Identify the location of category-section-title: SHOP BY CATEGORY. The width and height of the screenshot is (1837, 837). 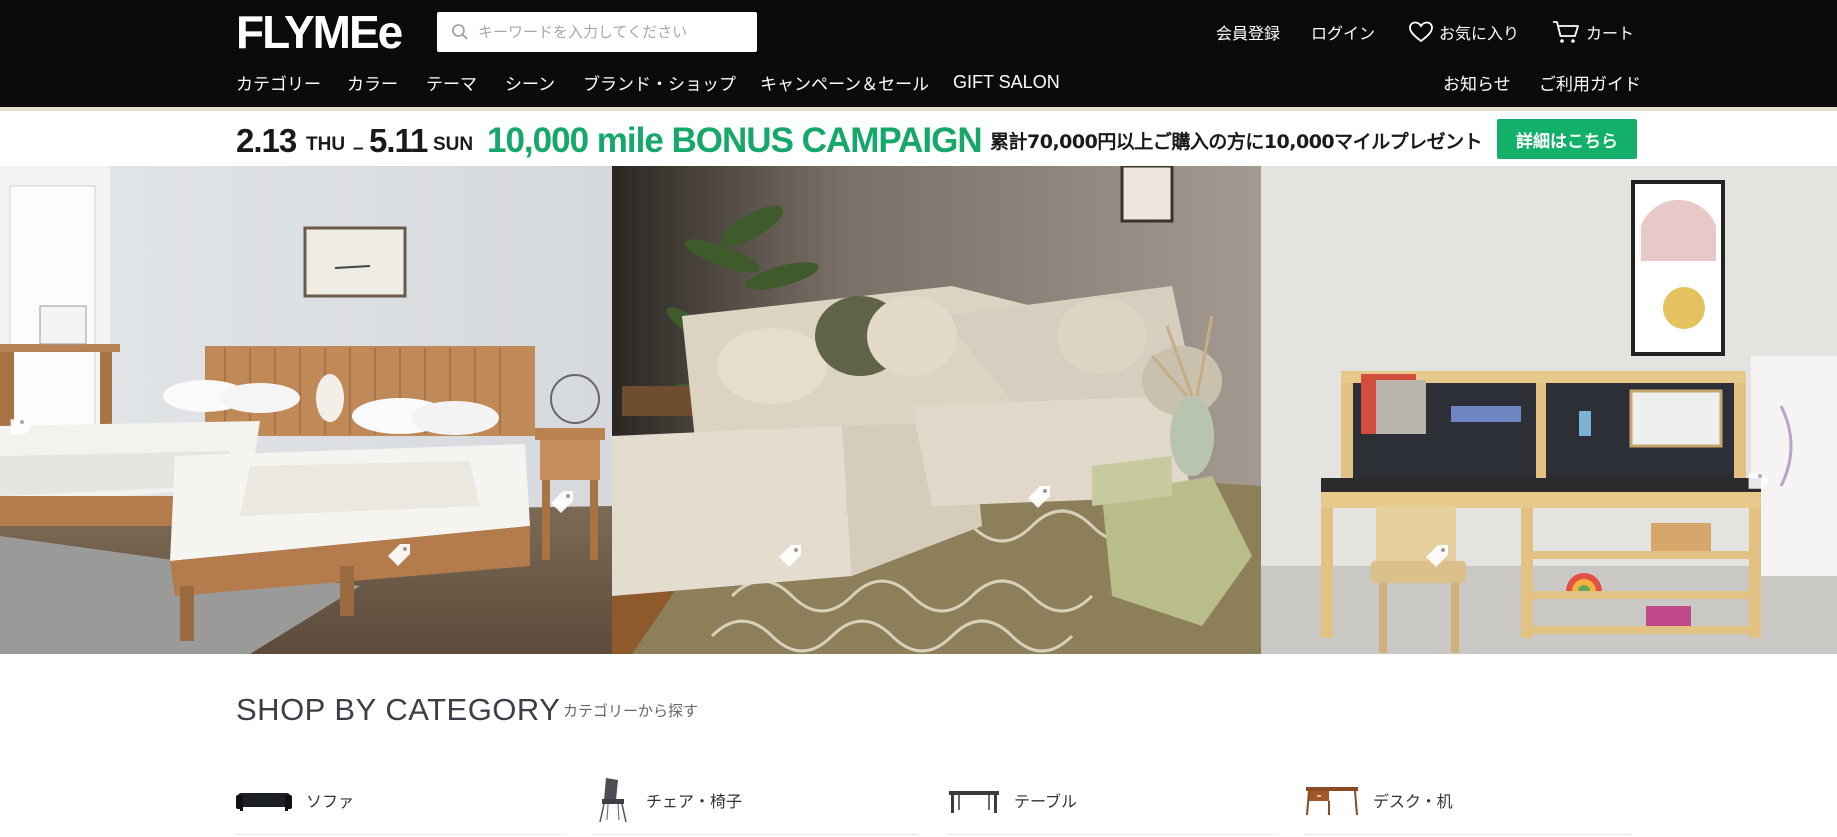
(398, 709).